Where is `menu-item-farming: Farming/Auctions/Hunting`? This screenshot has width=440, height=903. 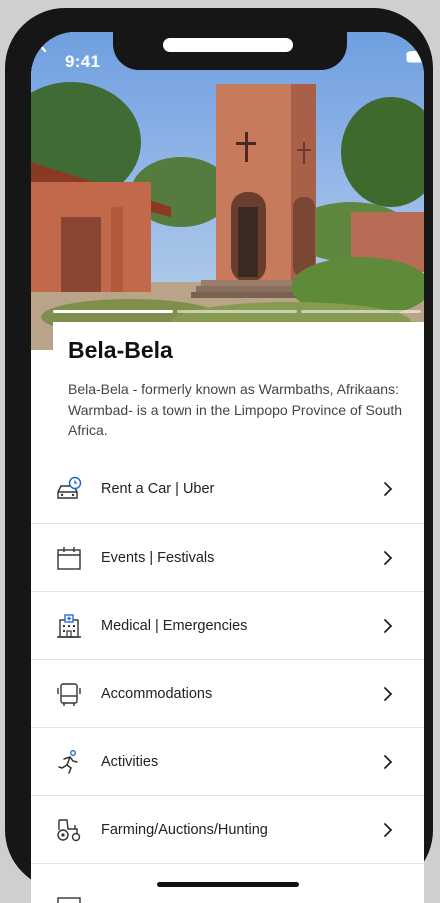
menu-item-farming: Farming/Auctions/Hunting is located at coordinates (227, 829).